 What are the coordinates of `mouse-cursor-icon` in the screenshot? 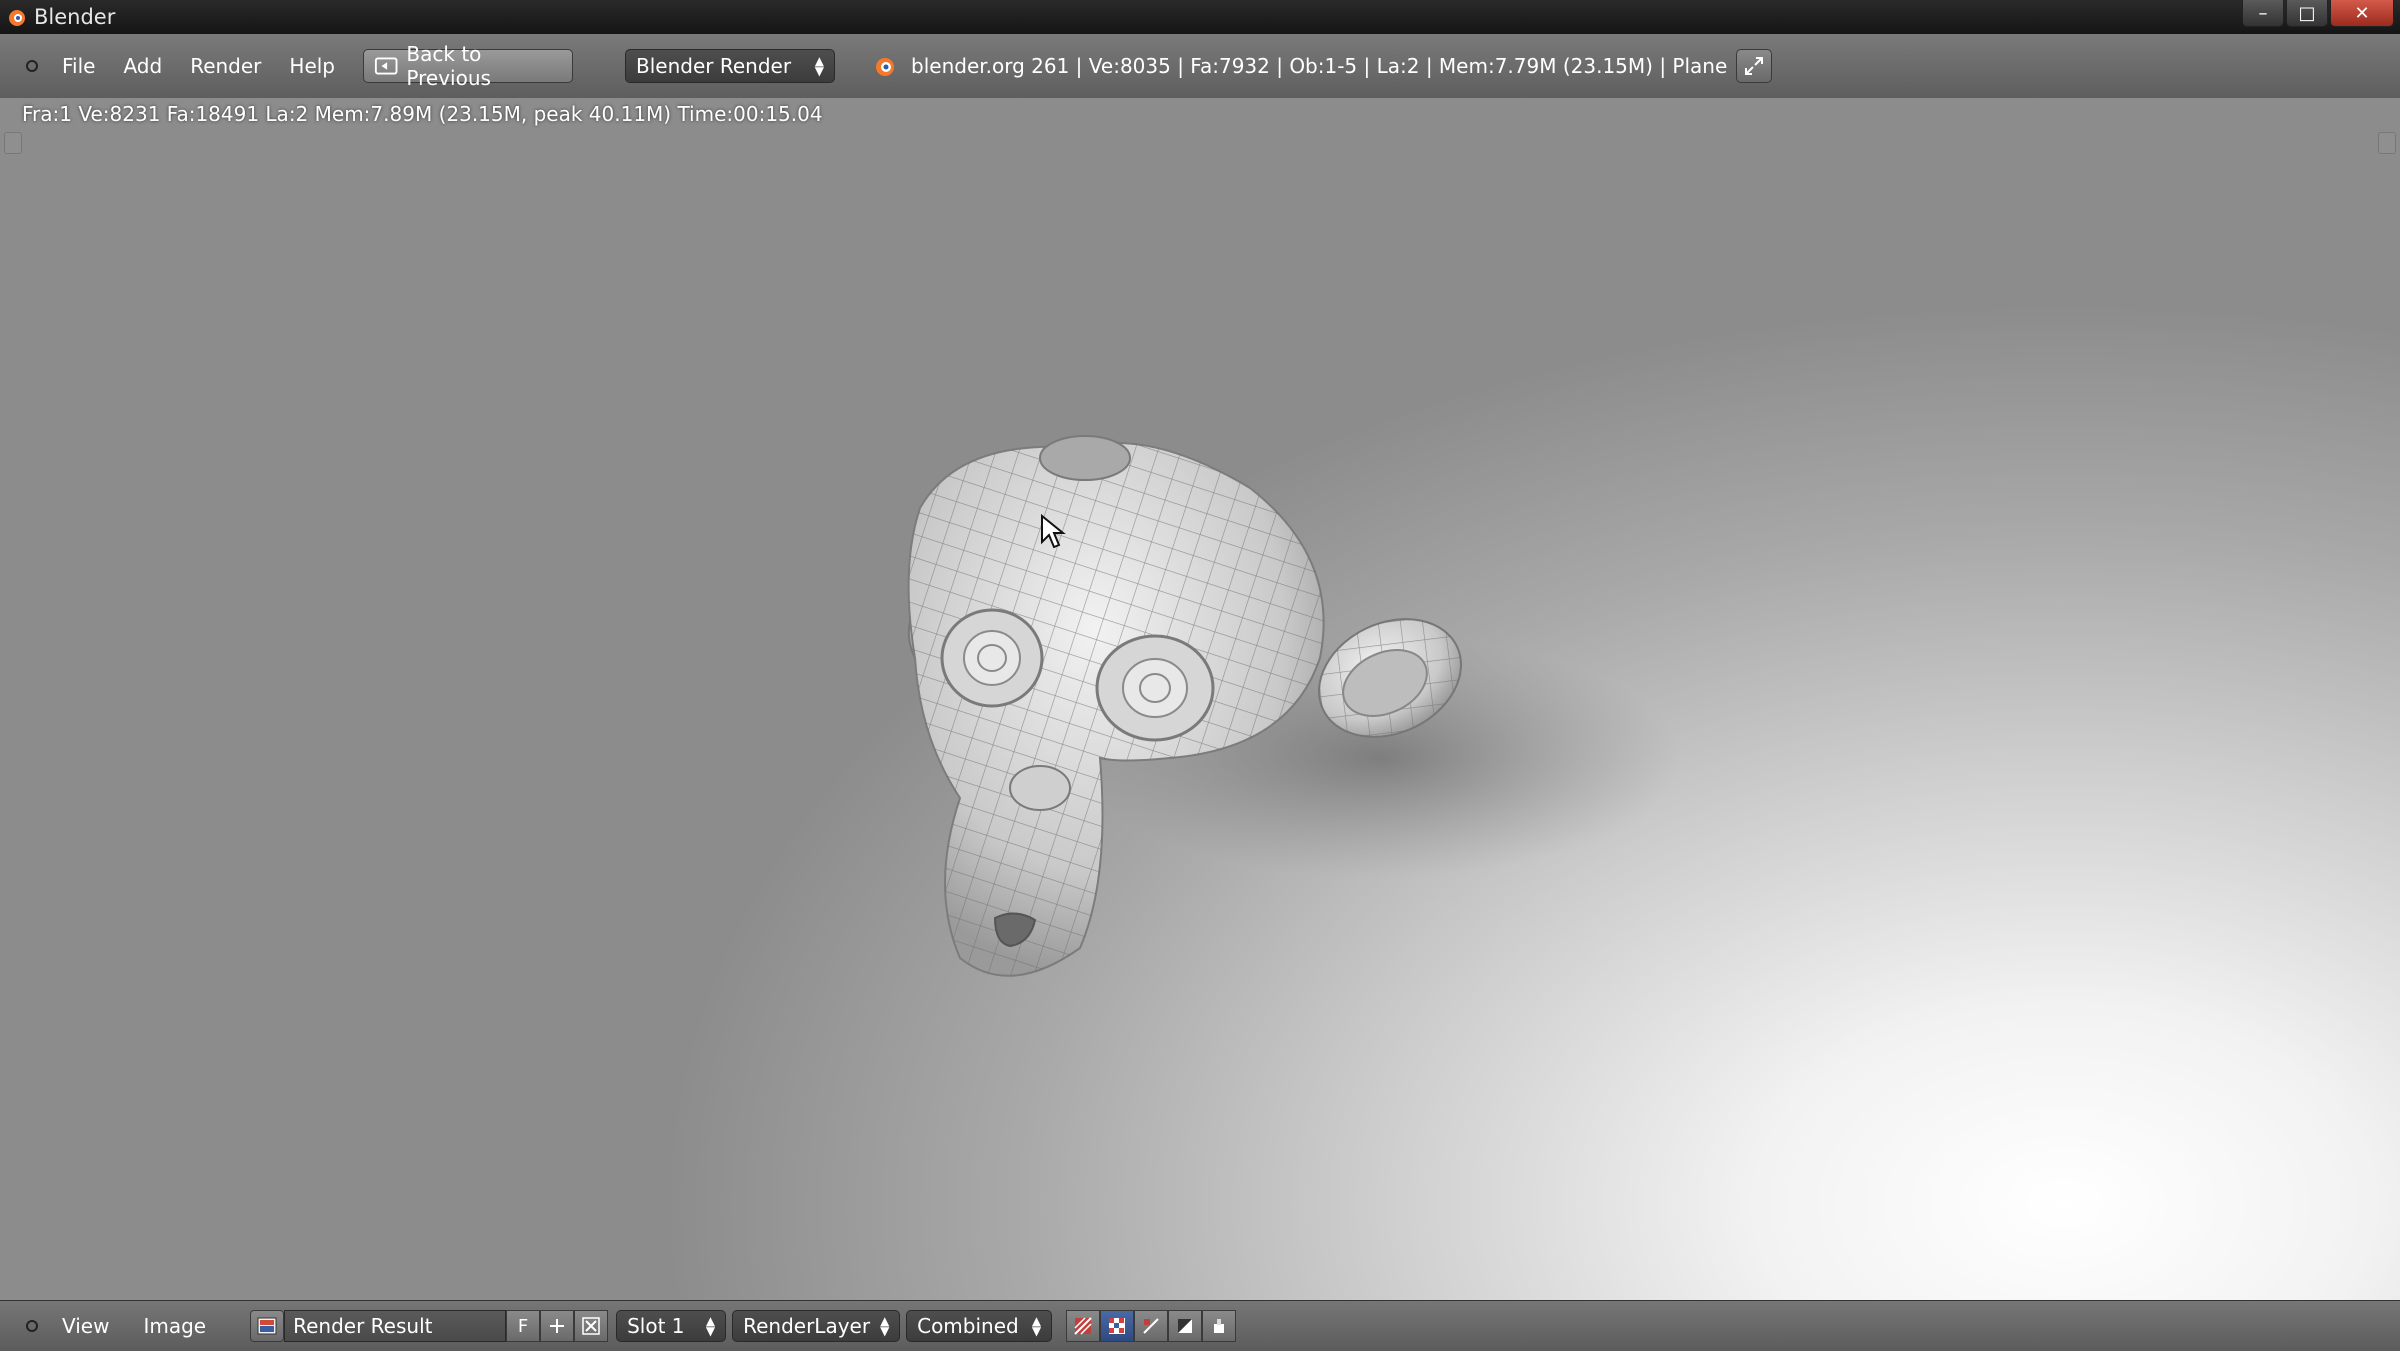 It's located at (1053, 531).